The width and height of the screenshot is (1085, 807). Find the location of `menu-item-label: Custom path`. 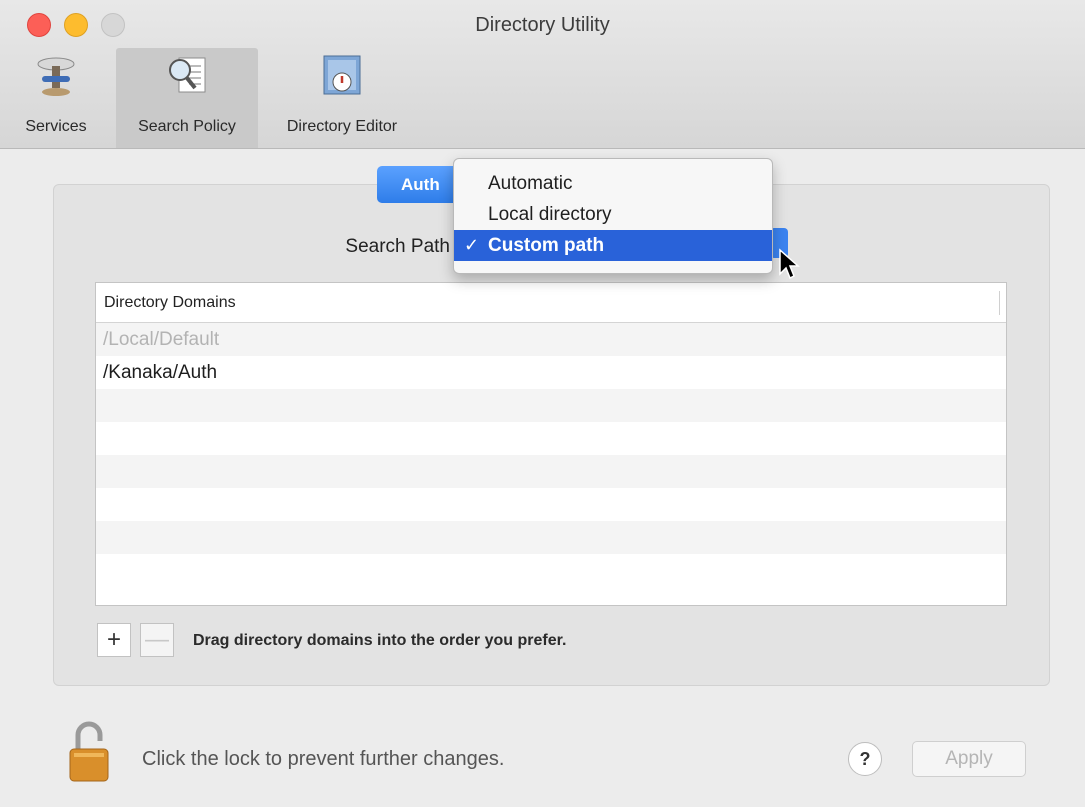

menu-item-label: Custom path is located at coordinates (546, 245).